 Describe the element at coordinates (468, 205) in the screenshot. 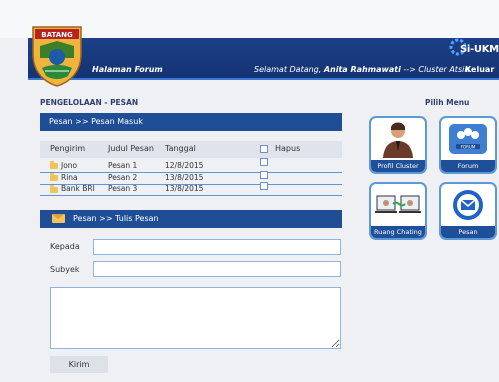

I see `mail-icon` at that location.